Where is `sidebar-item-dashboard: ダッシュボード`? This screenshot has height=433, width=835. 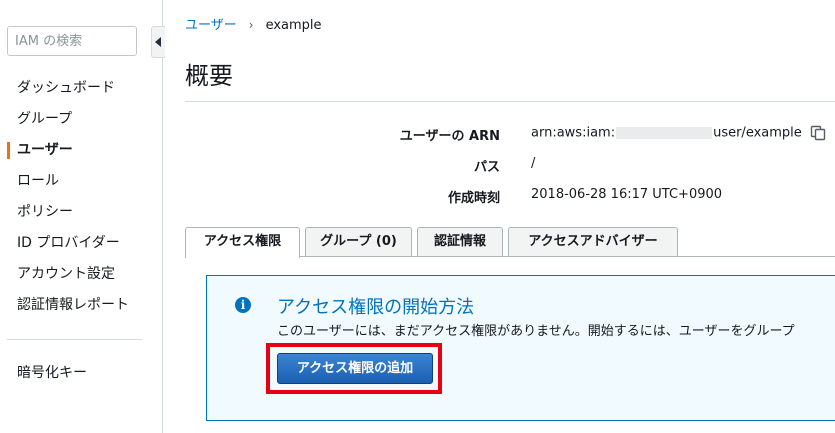 sidebar-item-dashboard: ダッシュボード is located at coordinates (81, 88).